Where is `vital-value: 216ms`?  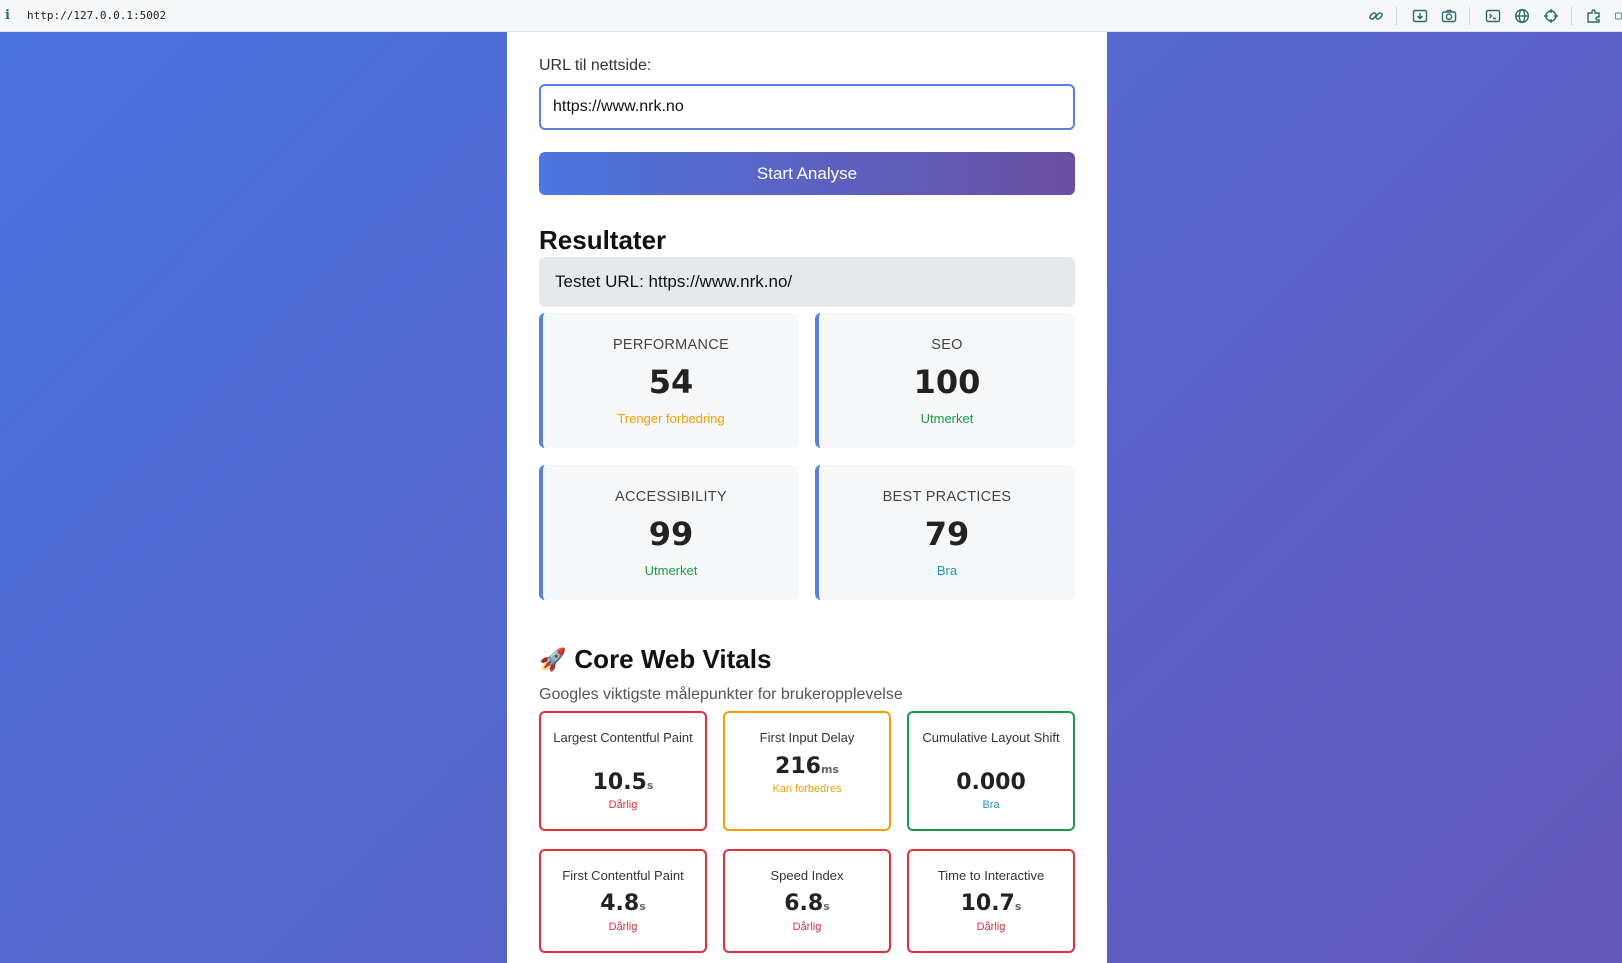 vital-value: 216ms is located at coordinates (807, 766).